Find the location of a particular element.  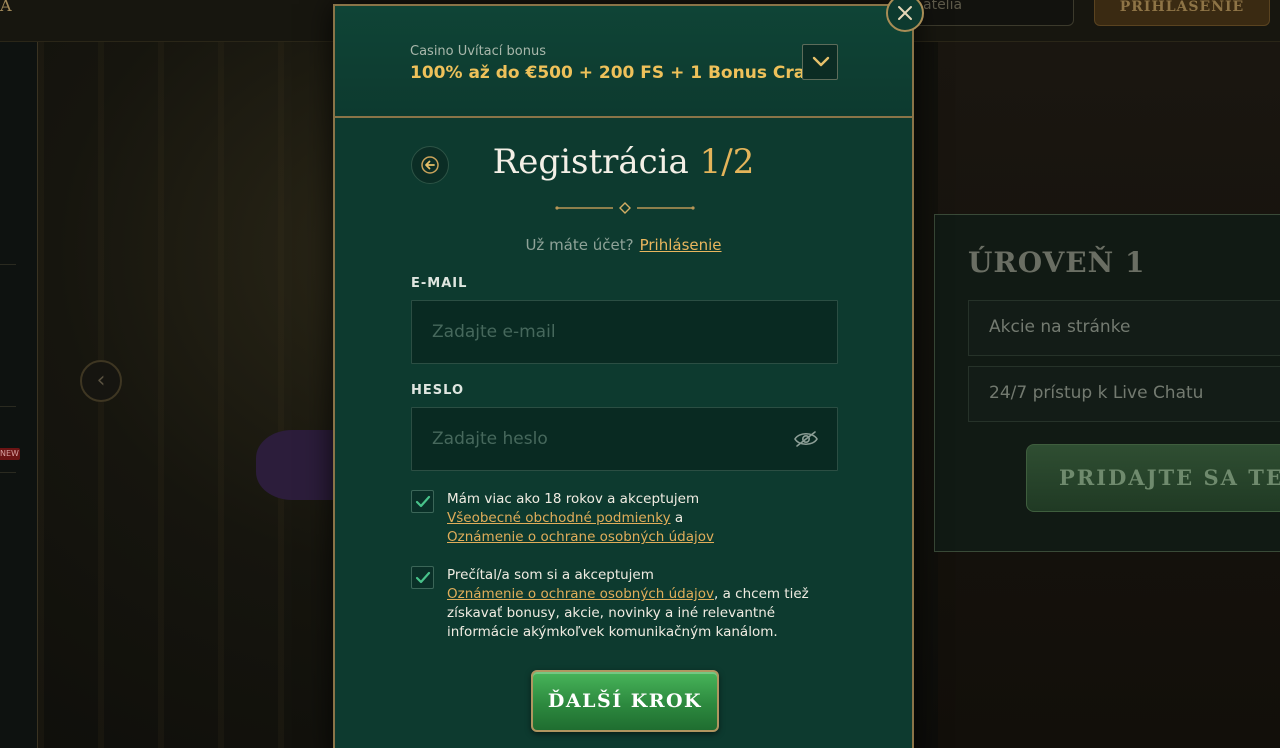

carousel-prev-icon: ‹ is located at coordinates (101, 381).